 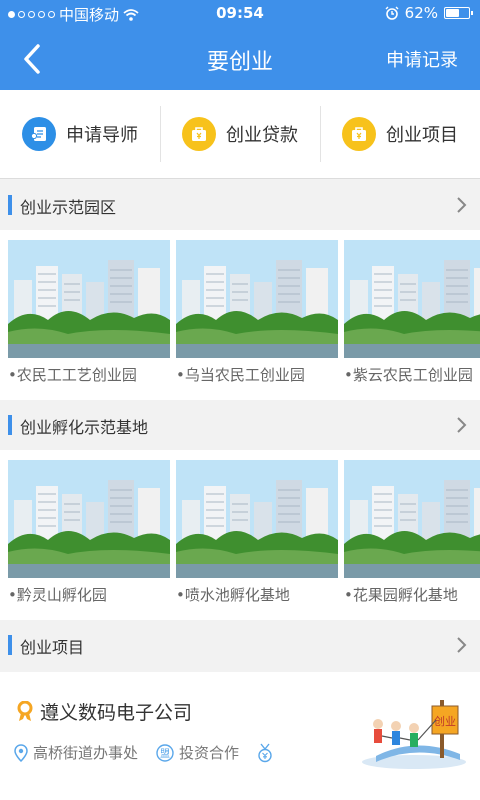 What do you see at coordinates (143, 752) in the screenshot?
I see `company-meta: 高桥街道办事处 盟 投资合作` at bounding box center [143, 752].